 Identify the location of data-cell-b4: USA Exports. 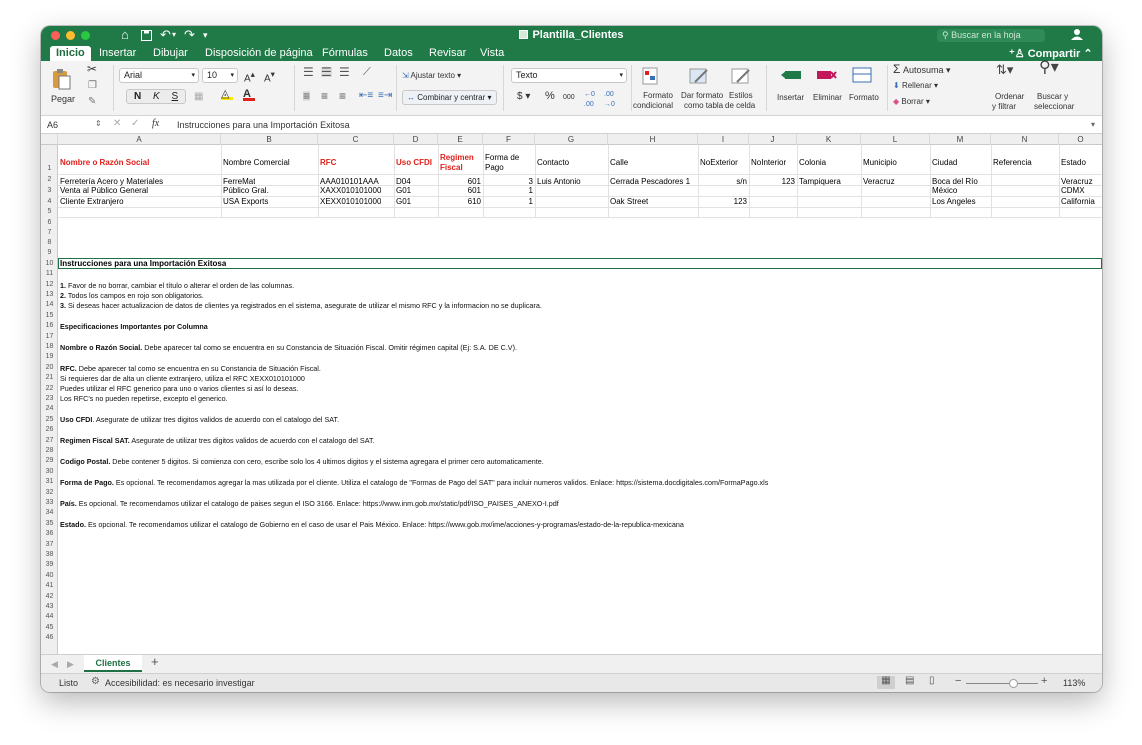
(245, 202).